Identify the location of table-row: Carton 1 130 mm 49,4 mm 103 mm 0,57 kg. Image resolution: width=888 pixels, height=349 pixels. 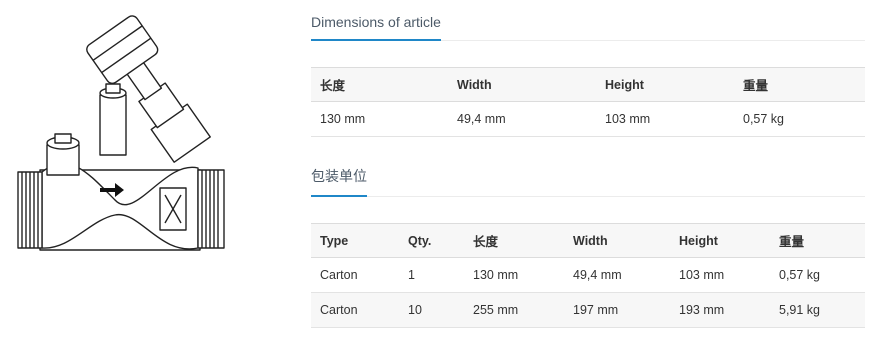
(588, 275).